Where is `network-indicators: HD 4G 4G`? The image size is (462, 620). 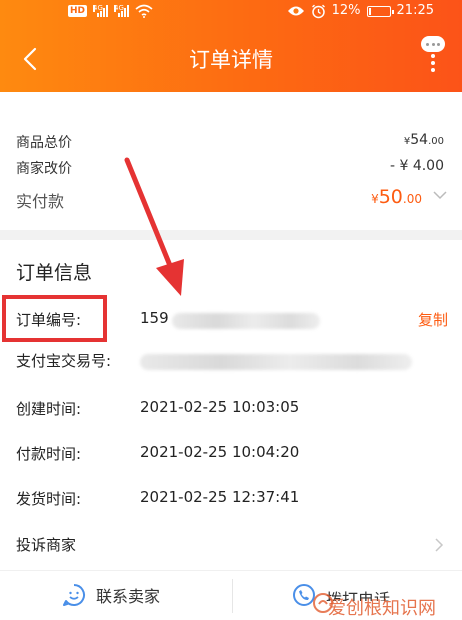 network-indicators: HD 4G 4G is located at coordinates (110, 11).